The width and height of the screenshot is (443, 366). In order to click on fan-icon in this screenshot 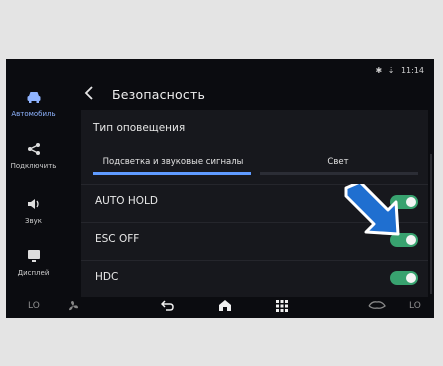, I will do `click(73, 307)`.